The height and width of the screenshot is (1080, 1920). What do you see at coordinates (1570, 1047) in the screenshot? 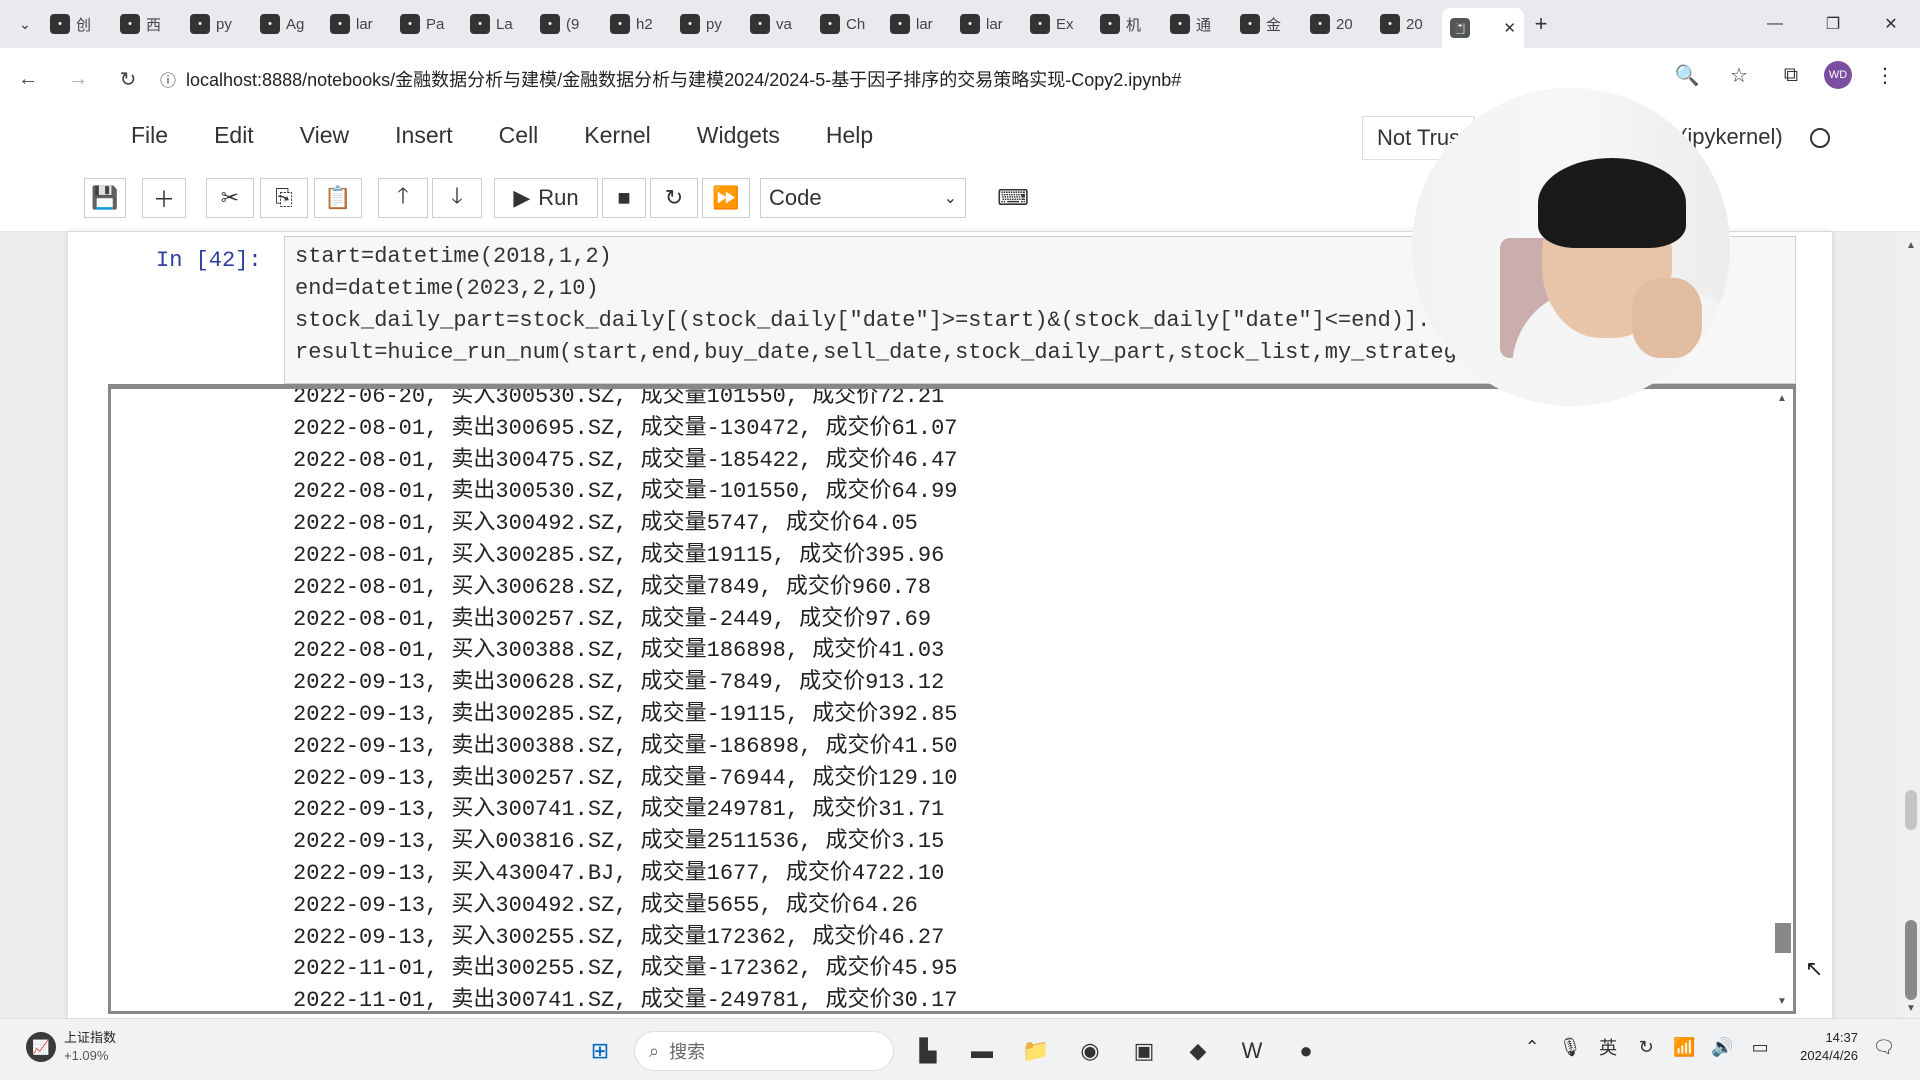
I see `microphone-icon: 🎙` at bounding box center [1570, 1047].